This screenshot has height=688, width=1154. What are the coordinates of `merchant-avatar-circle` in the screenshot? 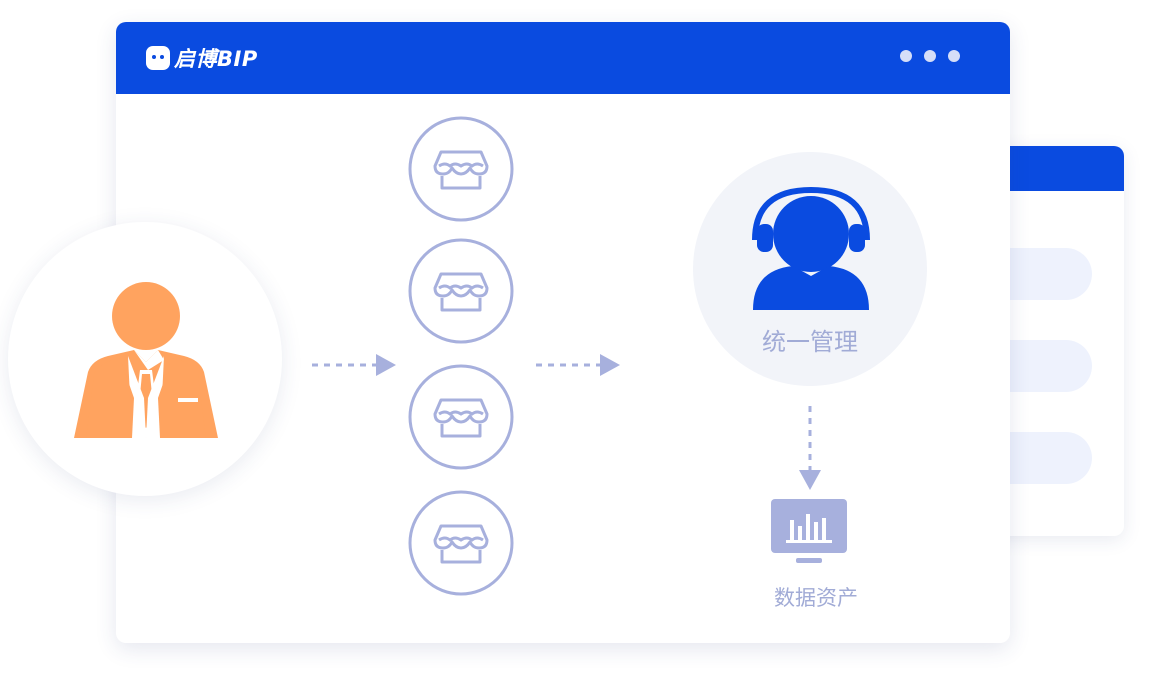 It's located at (145, 359).